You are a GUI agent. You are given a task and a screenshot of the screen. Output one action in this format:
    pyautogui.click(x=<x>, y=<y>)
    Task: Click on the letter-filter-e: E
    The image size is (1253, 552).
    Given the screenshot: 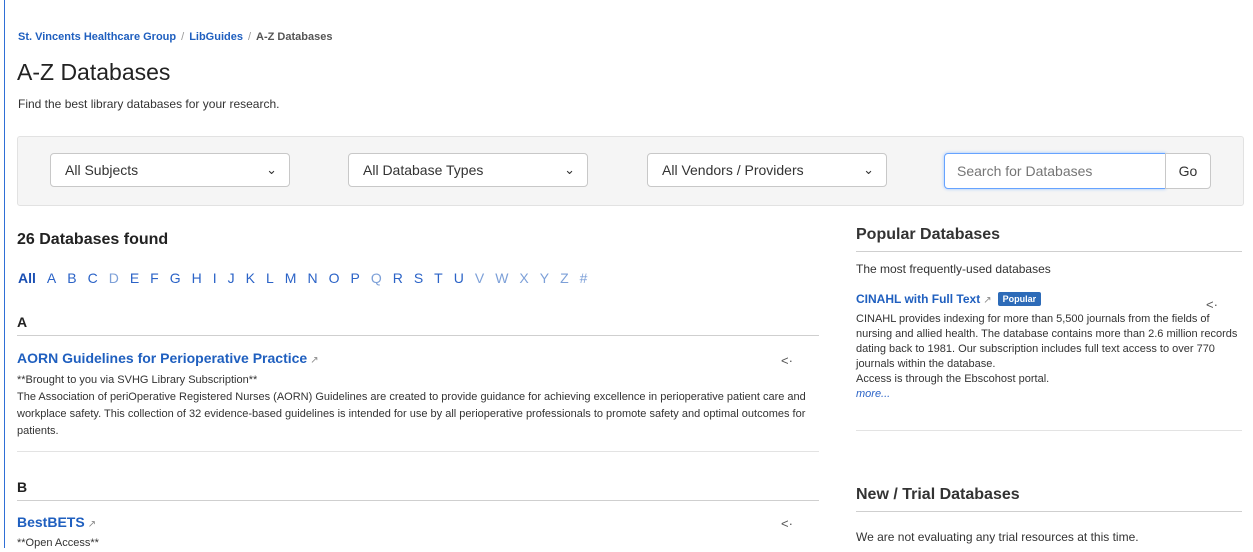 What is the action you would take?
    pyautogui.click(x=134, y=278)
    